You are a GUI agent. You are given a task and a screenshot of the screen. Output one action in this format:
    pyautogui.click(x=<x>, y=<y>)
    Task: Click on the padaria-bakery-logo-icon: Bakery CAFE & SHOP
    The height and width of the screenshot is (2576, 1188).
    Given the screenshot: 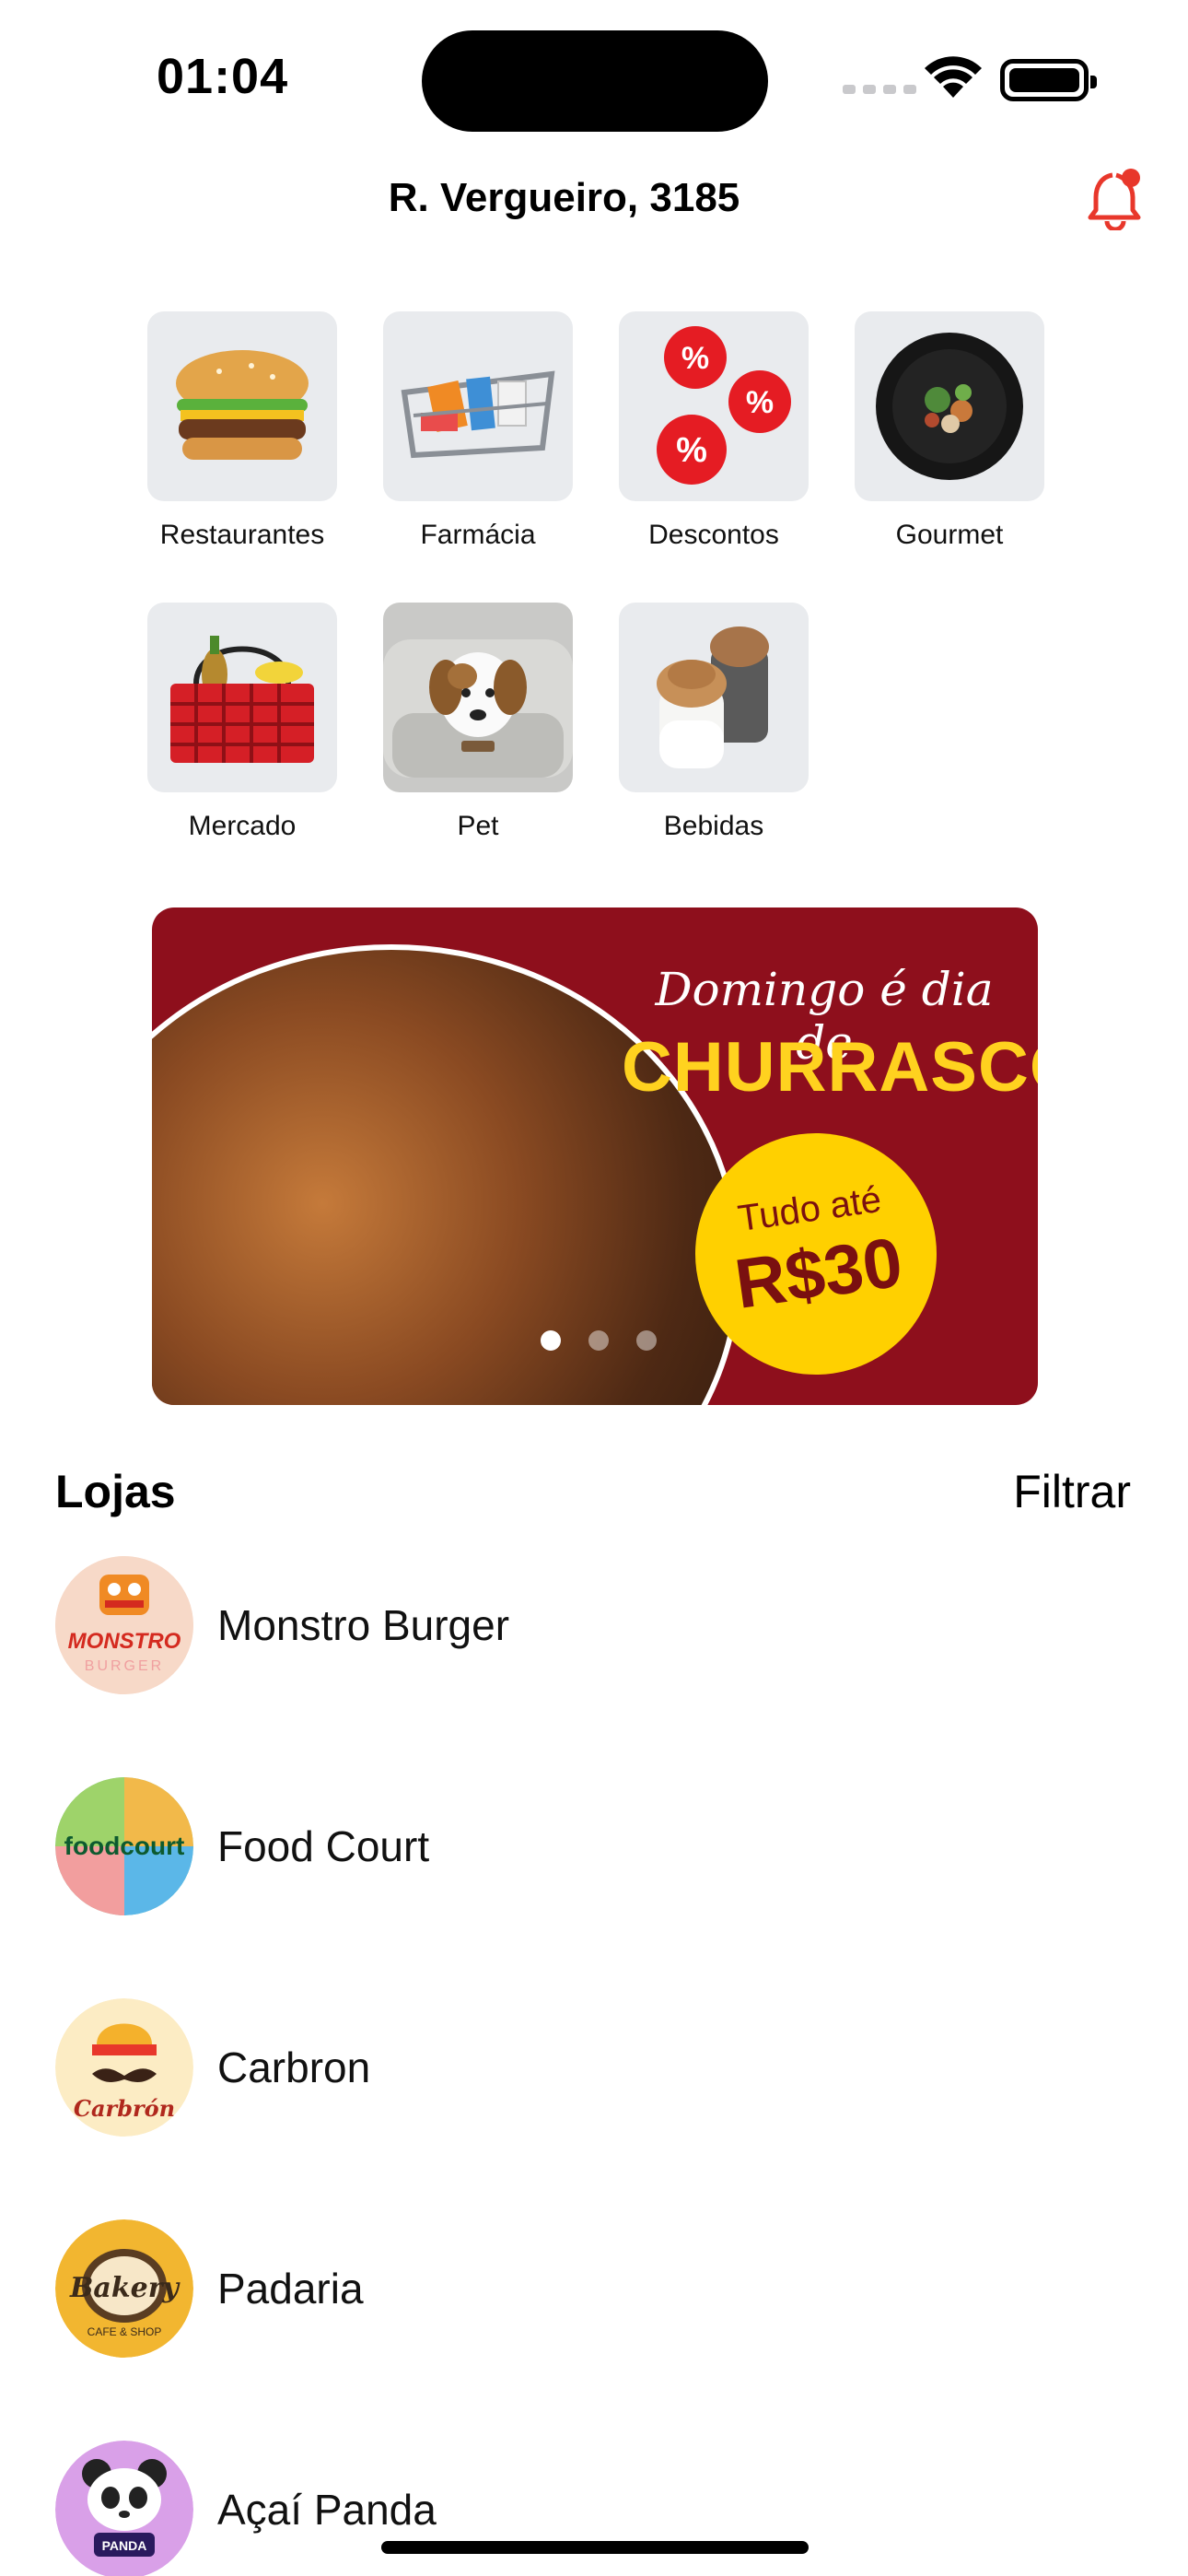 What is the action you would take?
    pyautogui.click(x=124, y=2288)
    